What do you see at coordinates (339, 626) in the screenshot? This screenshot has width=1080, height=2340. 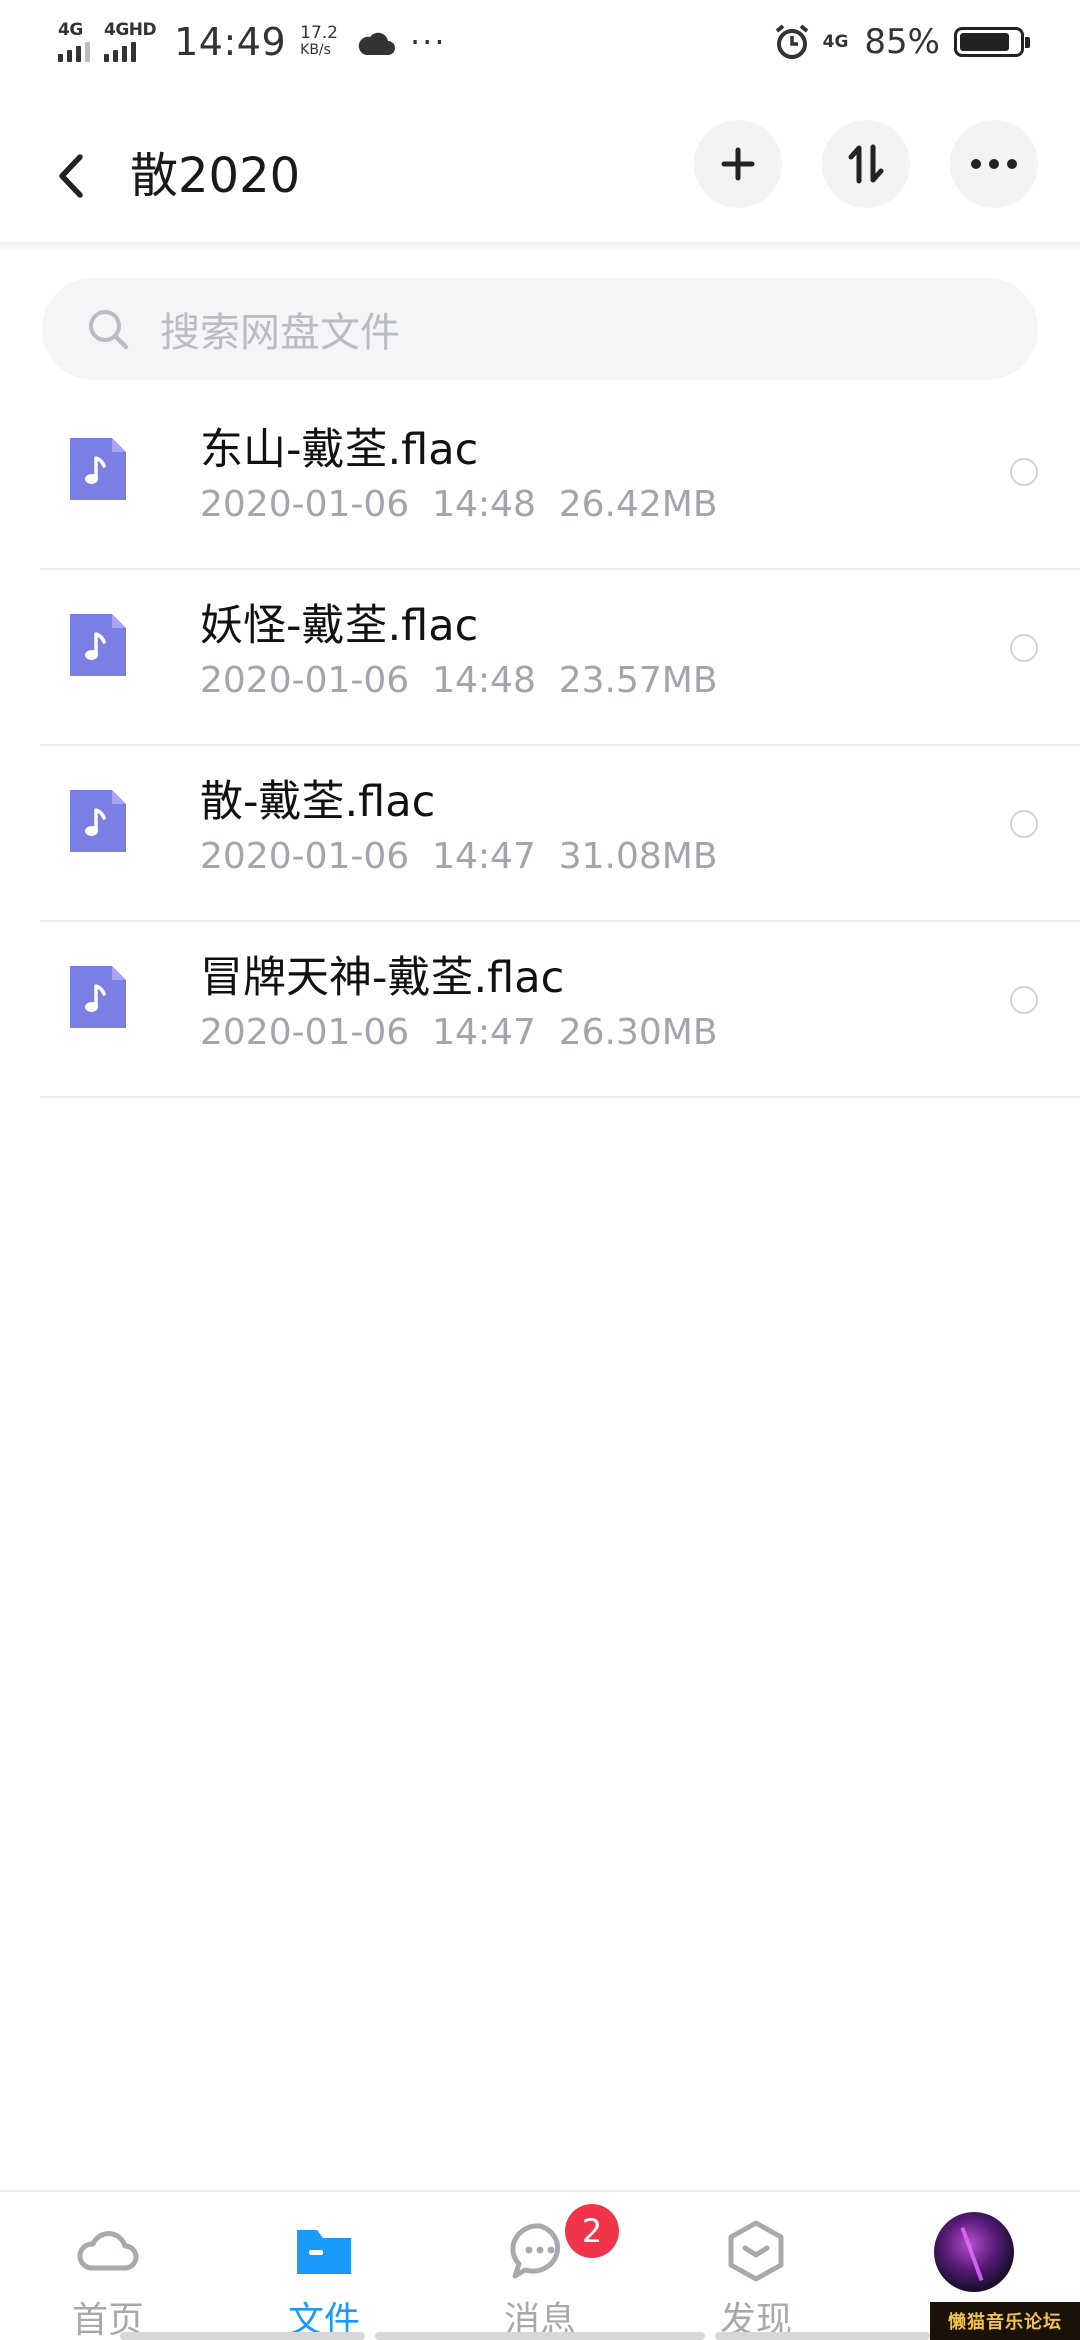 I see `file-name: 妖怪-戴荃.flac` at bounding box center [339, 626].